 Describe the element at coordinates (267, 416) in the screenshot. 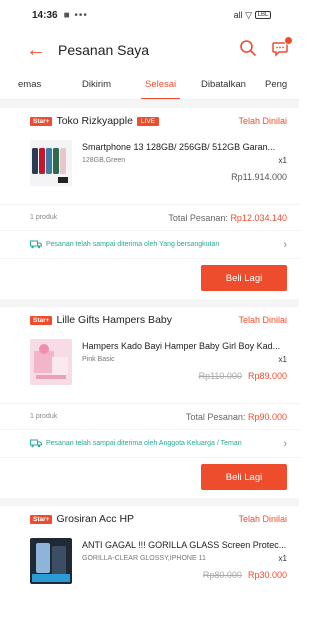

I see `total-amount: Rp90.000` at that location.